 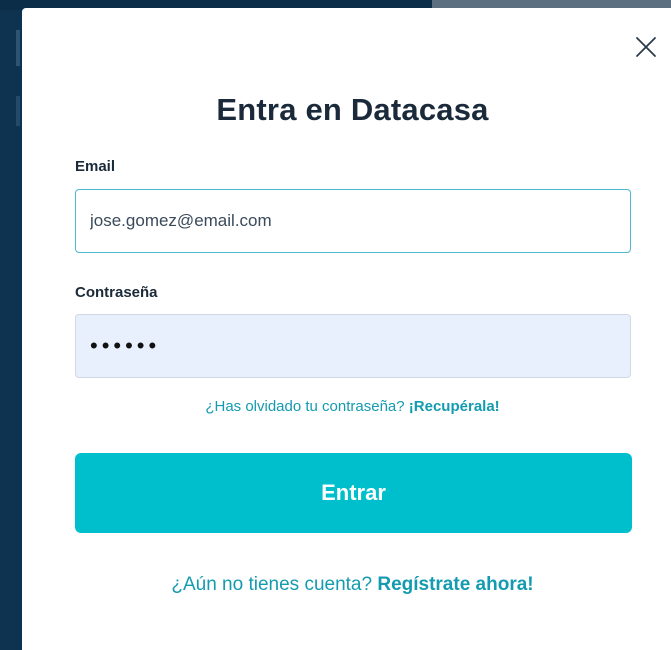 I want to click on submit-button: Entrar, so click(x=353, y=493).